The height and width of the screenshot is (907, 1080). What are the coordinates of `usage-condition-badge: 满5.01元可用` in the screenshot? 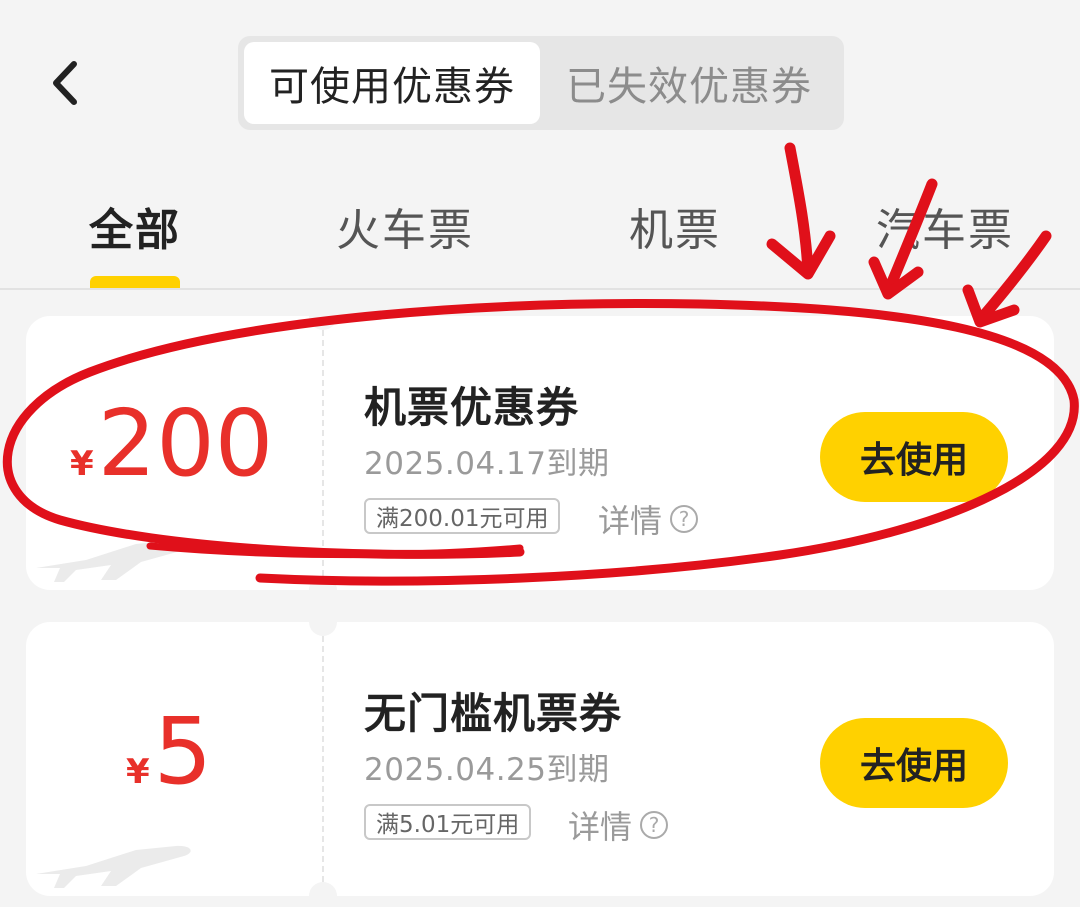 It's located at (448, 822).